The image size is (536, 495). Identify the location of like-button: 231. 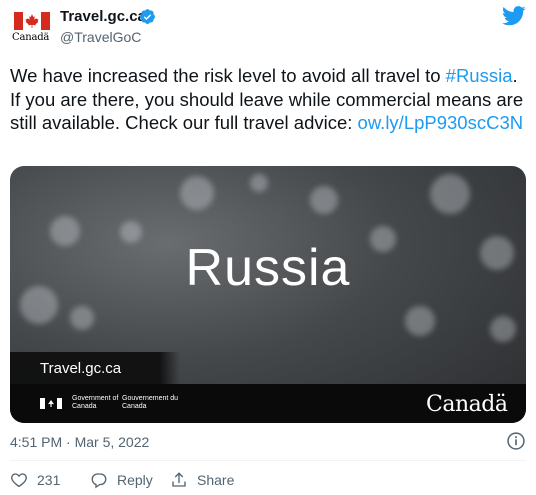
(35, 480).